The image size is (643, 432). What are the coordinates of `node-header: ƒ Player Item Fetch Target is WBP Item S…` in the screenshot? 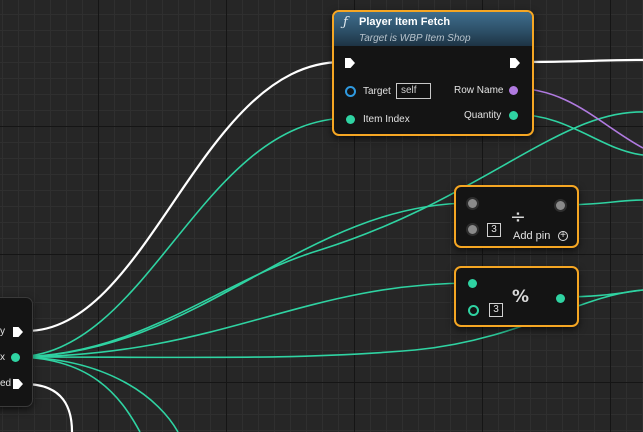 It's located at (433, 29).